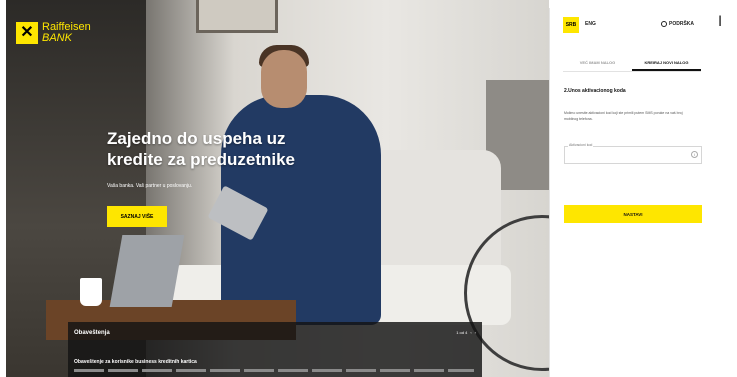 This screenshot has height=377, width=737. I want to click on businessman-head, so click(284, 79).